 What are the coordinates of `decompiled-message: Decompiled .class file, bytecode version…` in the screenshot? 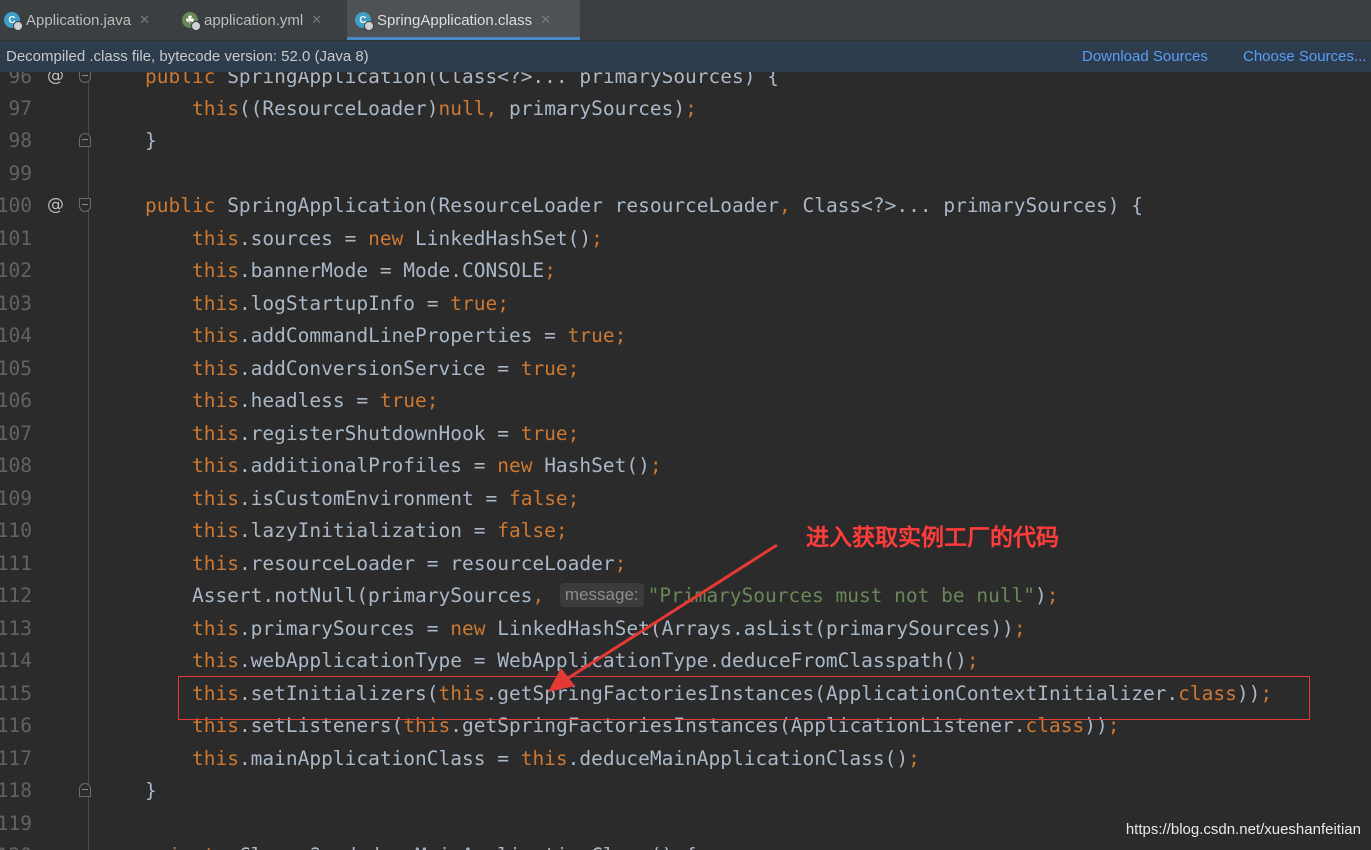 It's located at (187, 56).